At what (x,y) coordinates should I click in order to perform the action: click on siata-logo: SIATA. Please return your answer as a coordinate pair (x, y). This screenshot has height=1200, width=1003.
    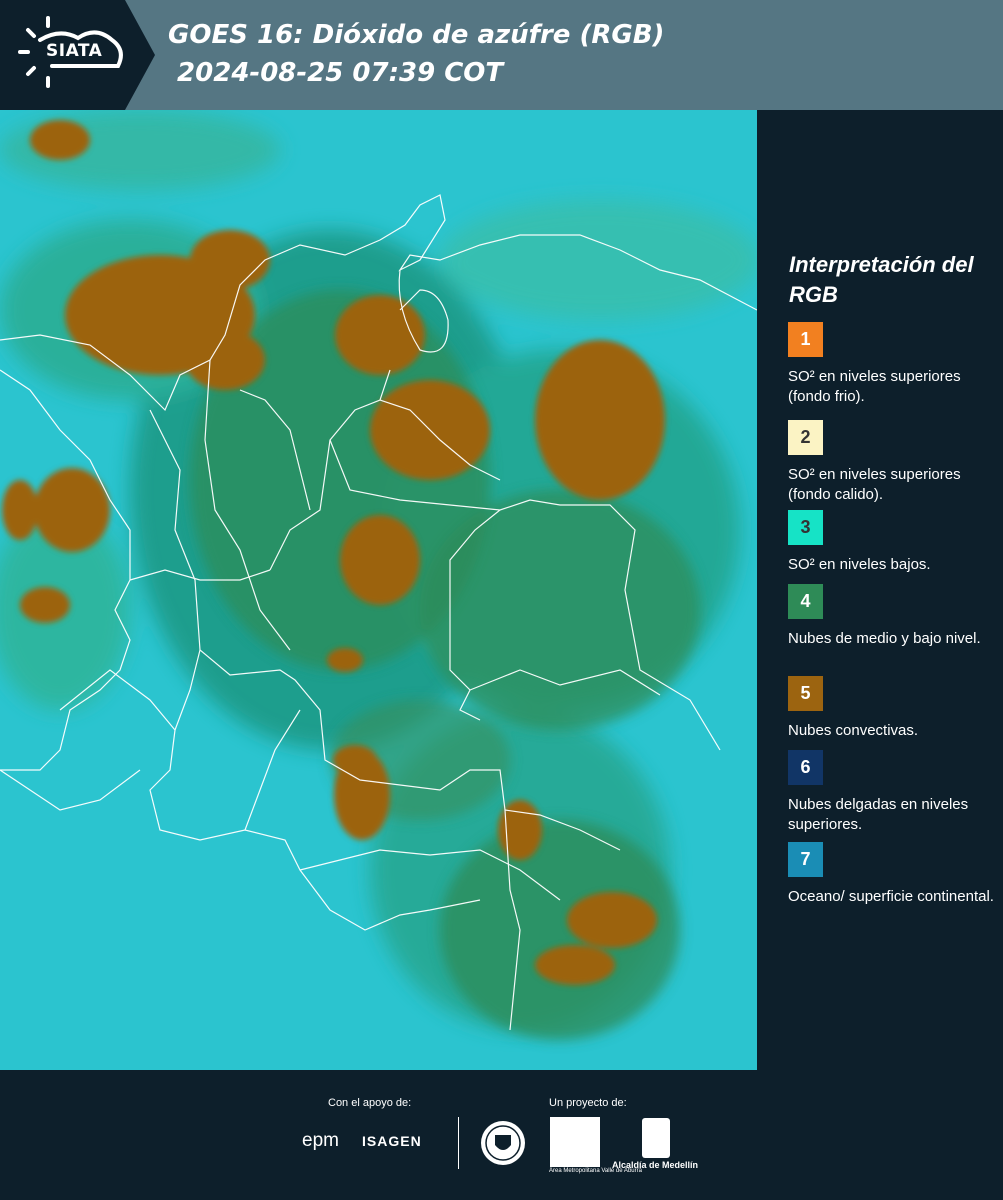
    Looking at the image, I should click on (77, 55).